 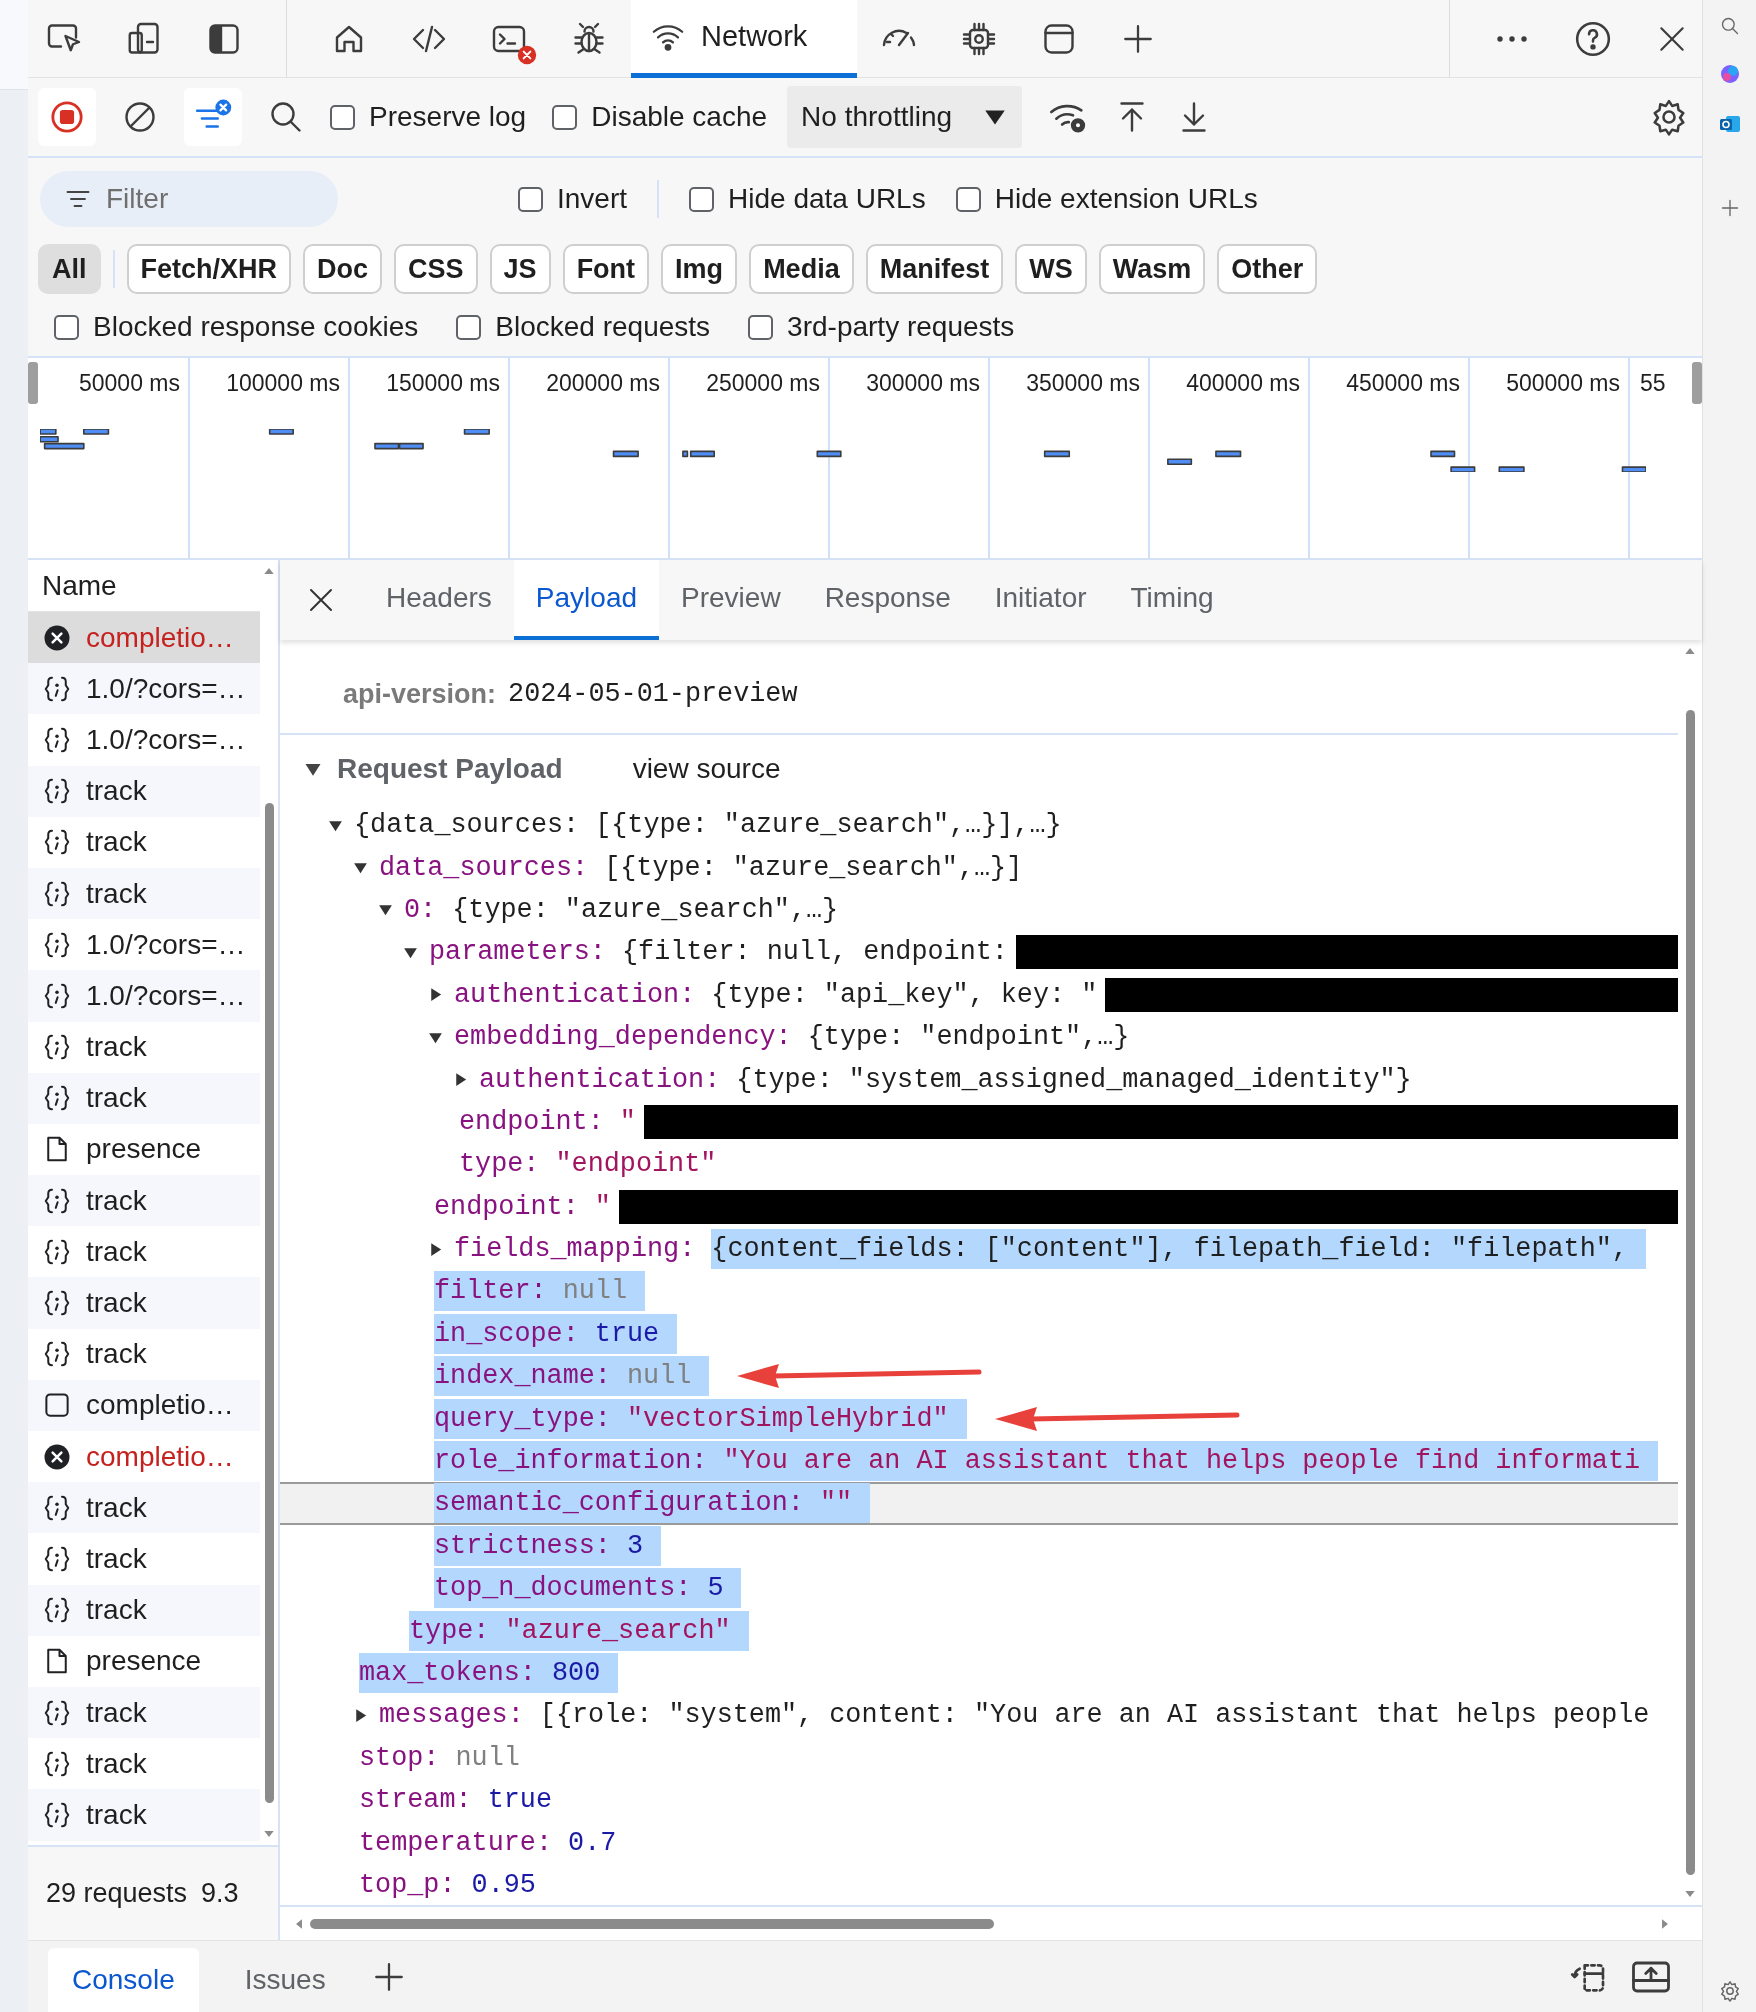 What do you see at coordinates (117, 1893) in the screenshot?
I see `status-text: 29 requests` at bounding box center [117, 1893].